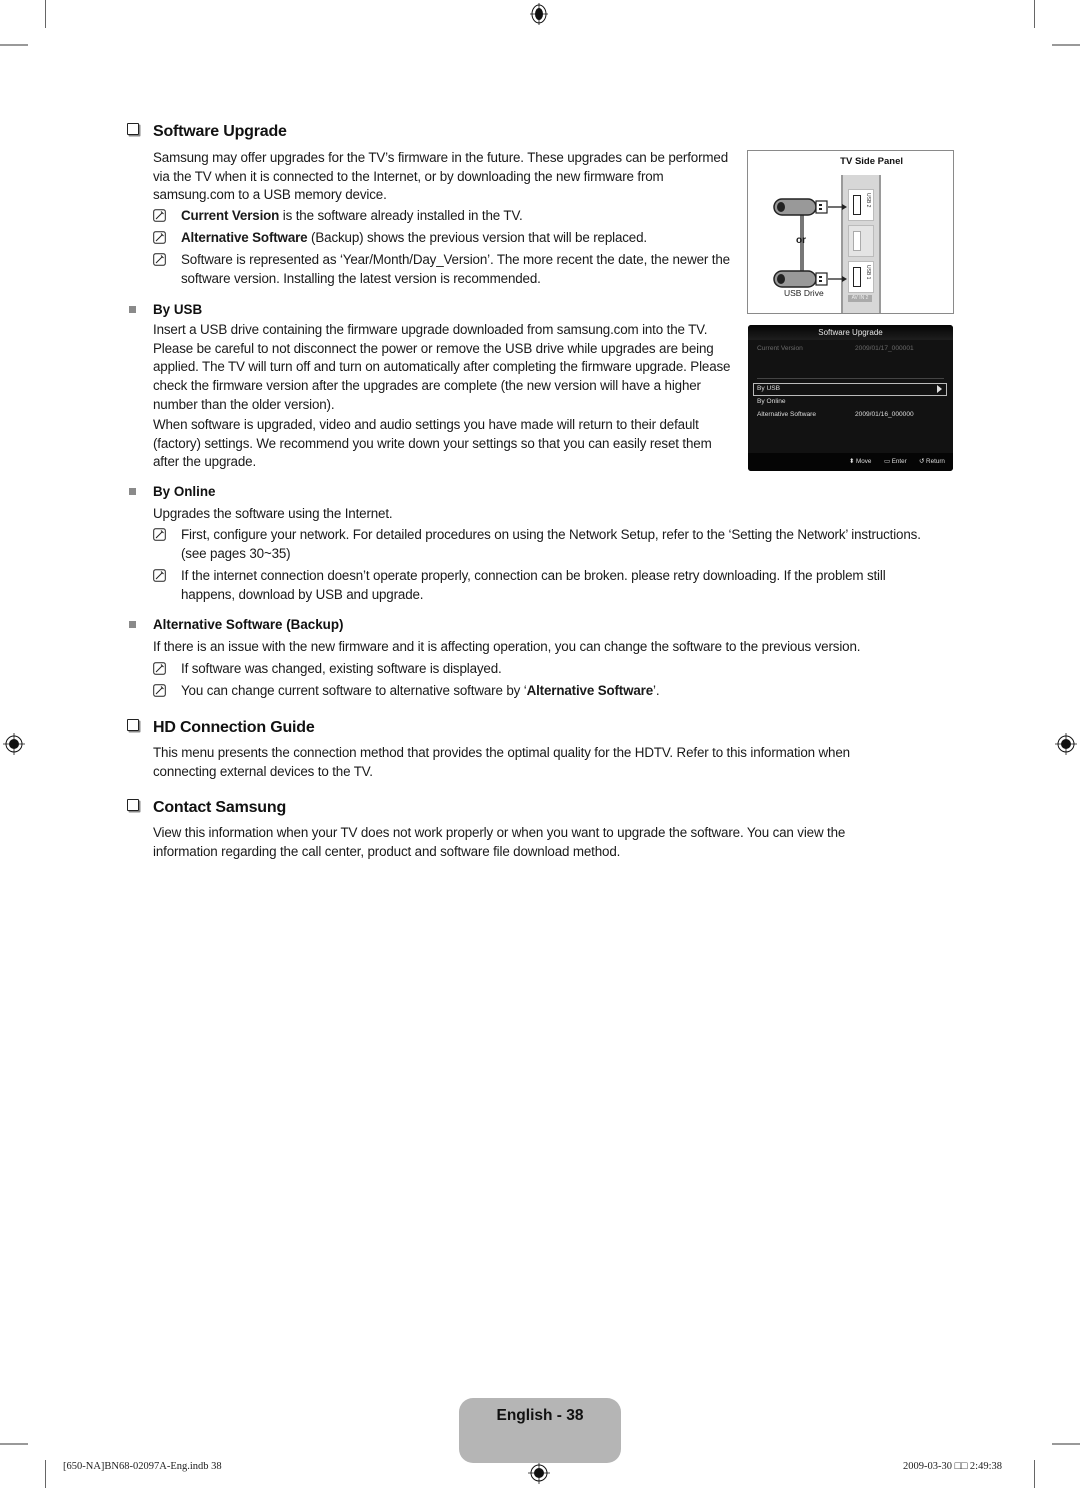 The height and width of the screenshot is (1488, 1080). Describe the element at coordinates (780, 348) in the screenshot. I see `osd-current-version-label: Current Version` at that location.